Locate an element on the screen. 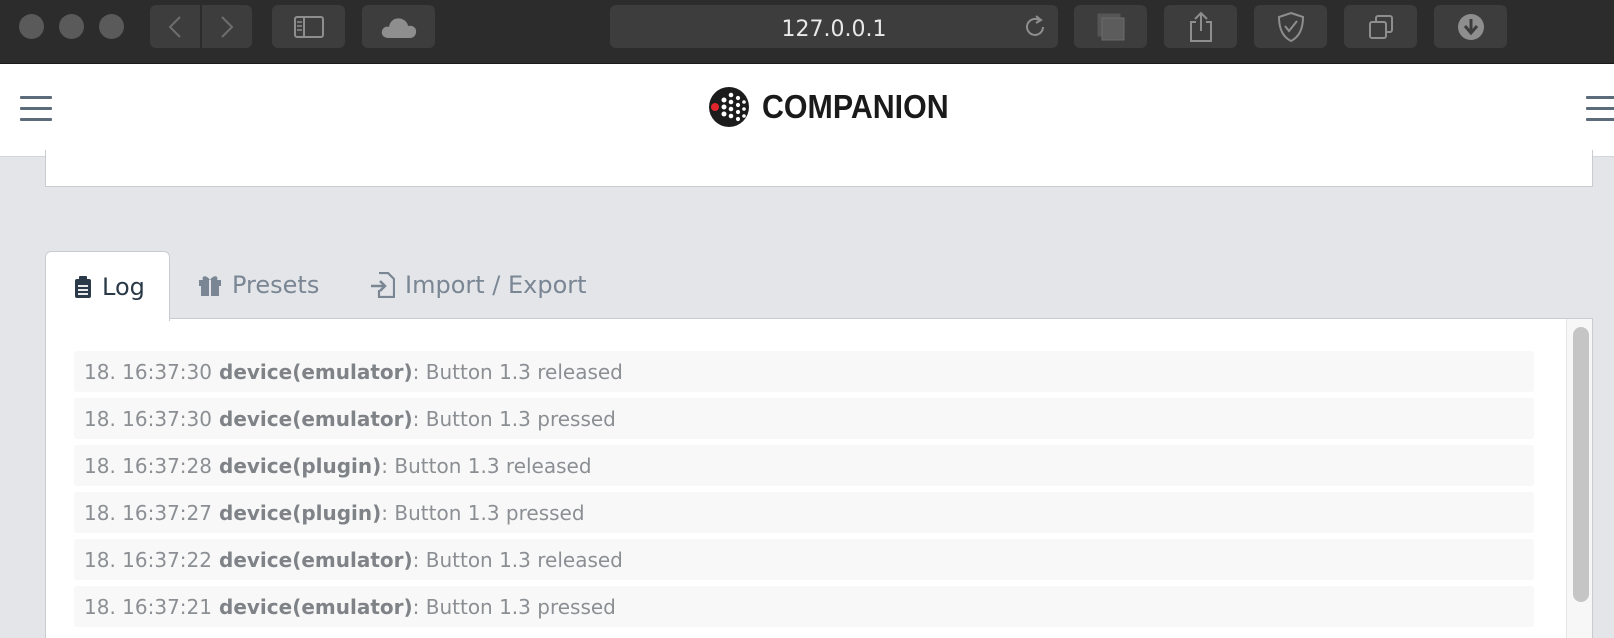 This screenshot has width=1614, height=638. shield-icon is located at coordinates (1290, 26).